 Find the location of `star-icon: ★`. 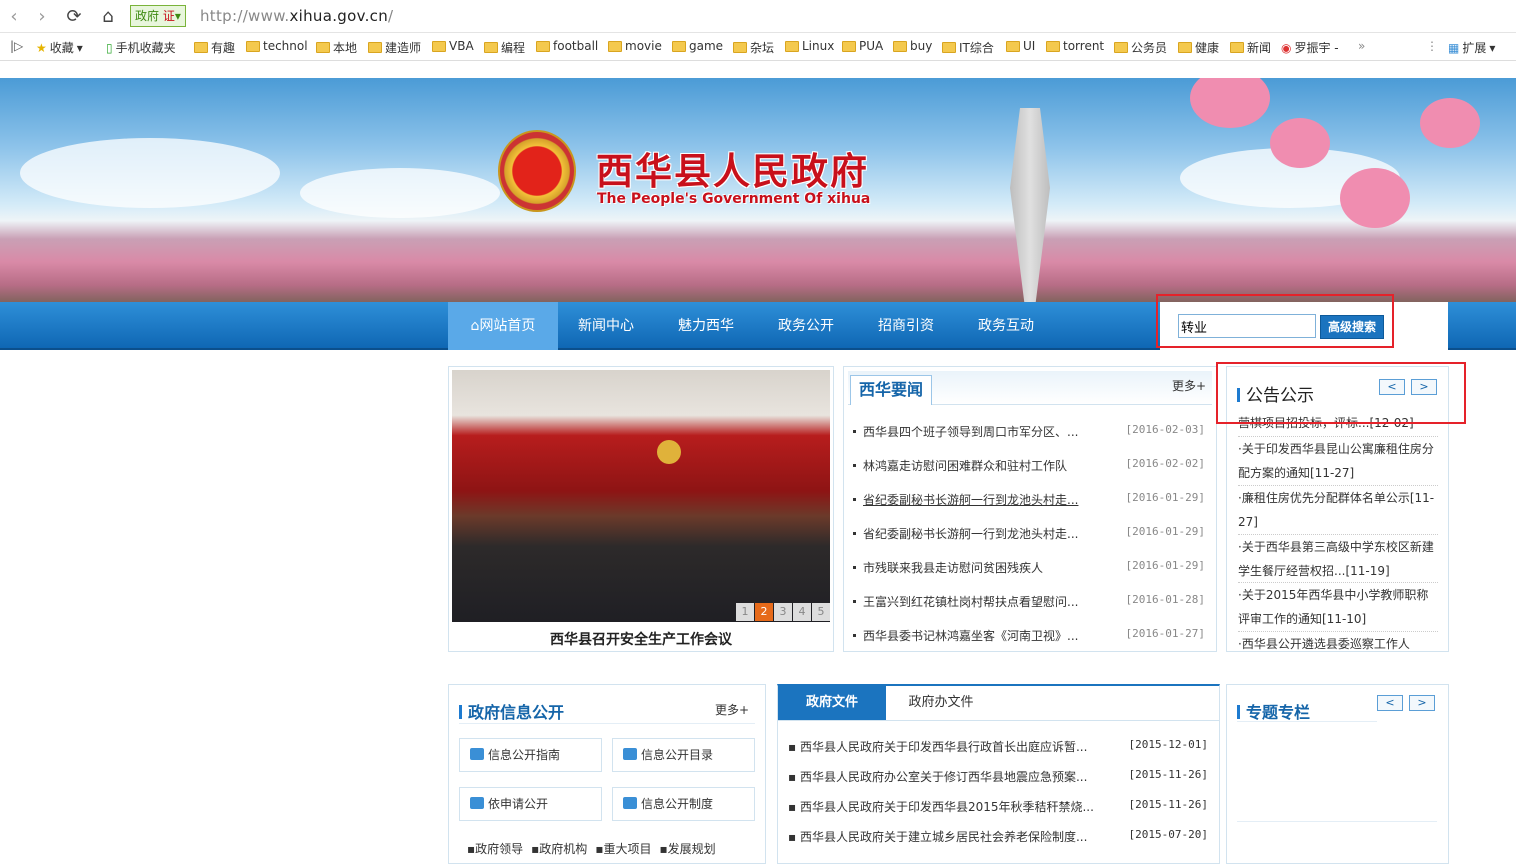

star-icon: ★ is located at coordinates (41, 47).